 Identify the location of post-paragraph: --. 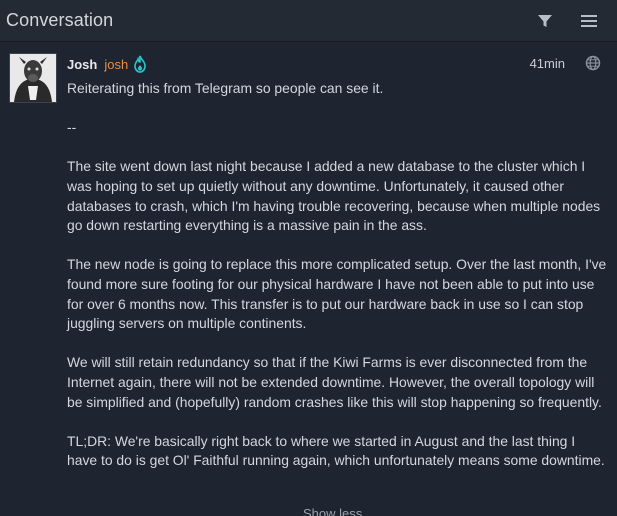
(72, 127).